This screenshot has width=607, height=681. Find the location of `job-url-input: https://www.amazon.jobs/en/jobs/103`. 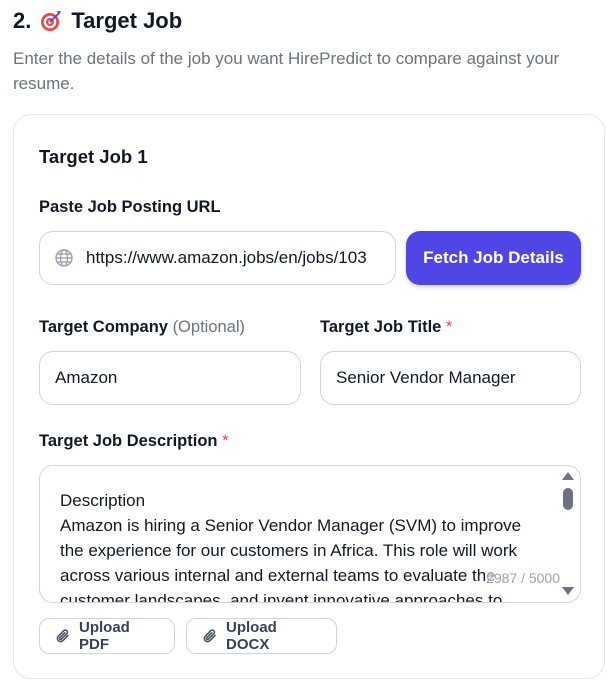

job-url-input: https://www.amazon.jobs/en/jobs/103 is located at coordinates (217, 258).